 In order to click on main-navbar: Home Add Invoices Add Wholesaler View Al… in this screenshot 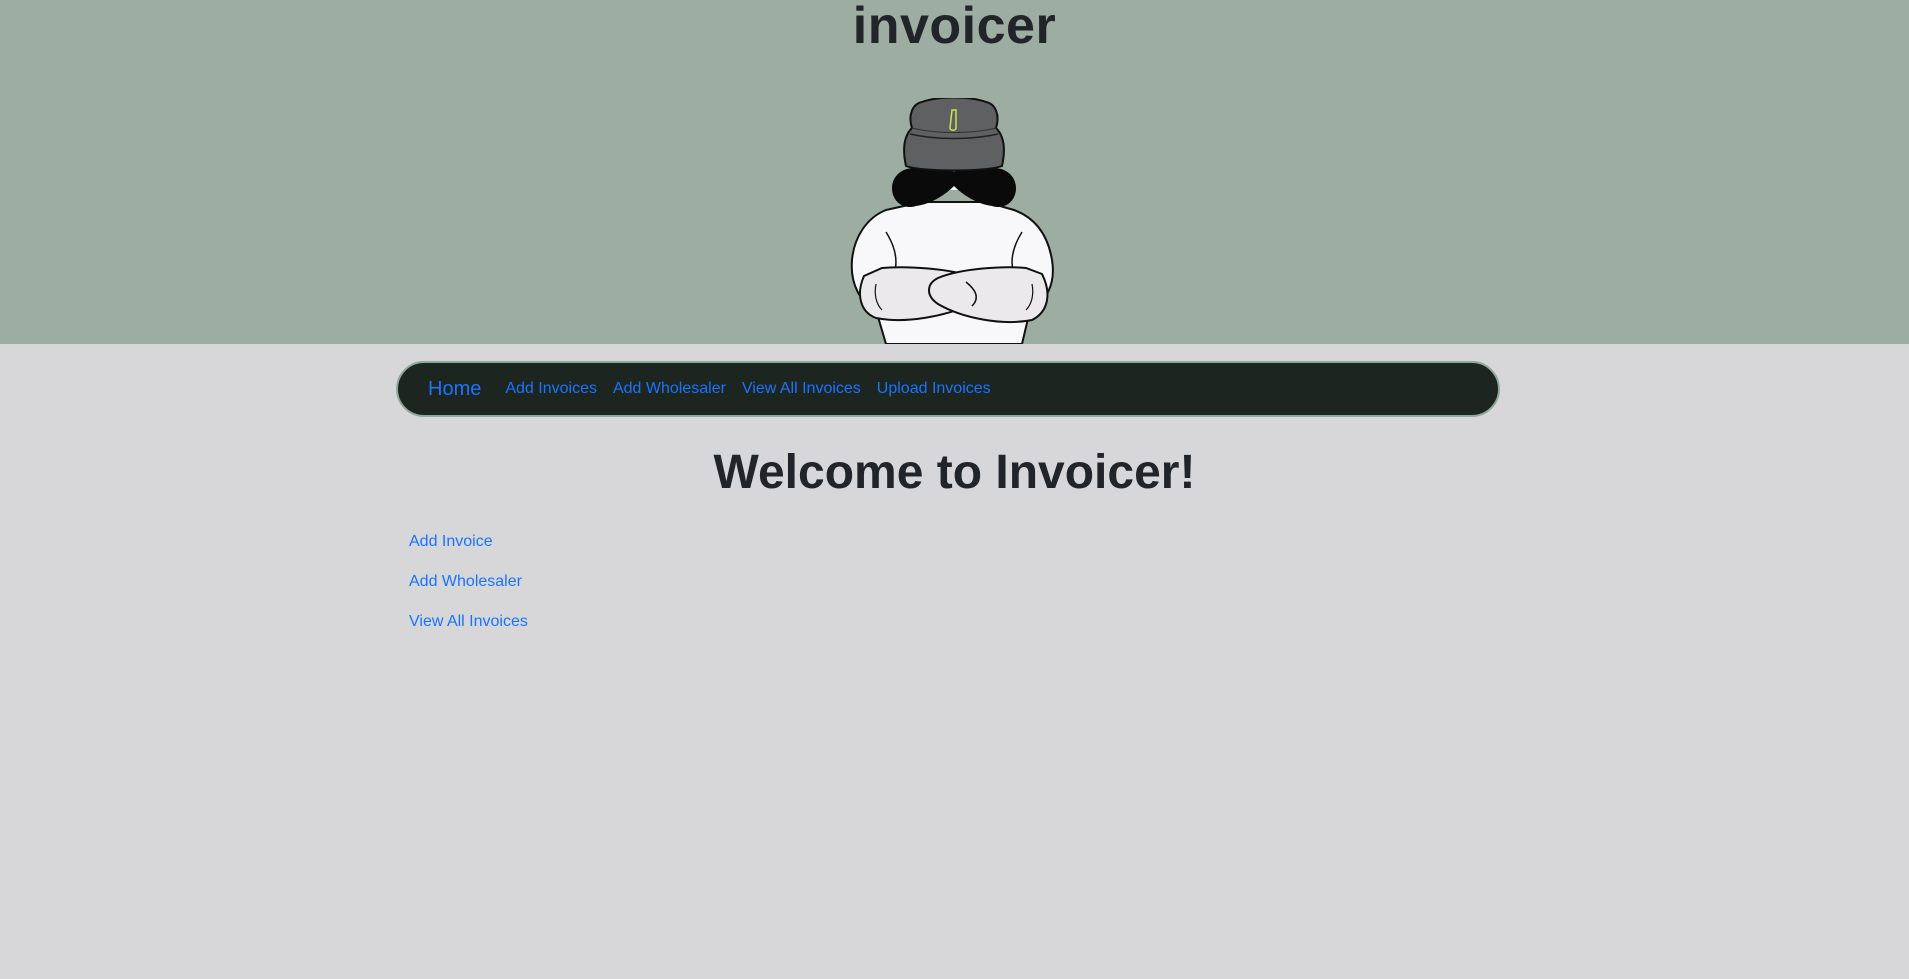, I will do `click(948, 389)`.